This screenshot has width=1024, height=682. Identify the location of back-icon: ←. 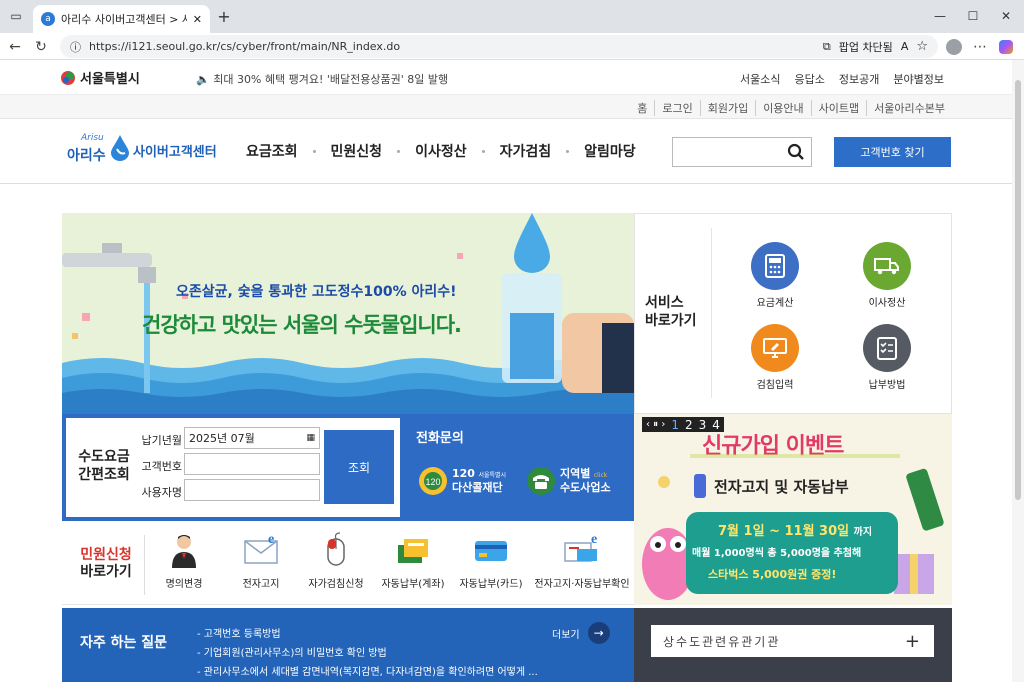
(15, 47).